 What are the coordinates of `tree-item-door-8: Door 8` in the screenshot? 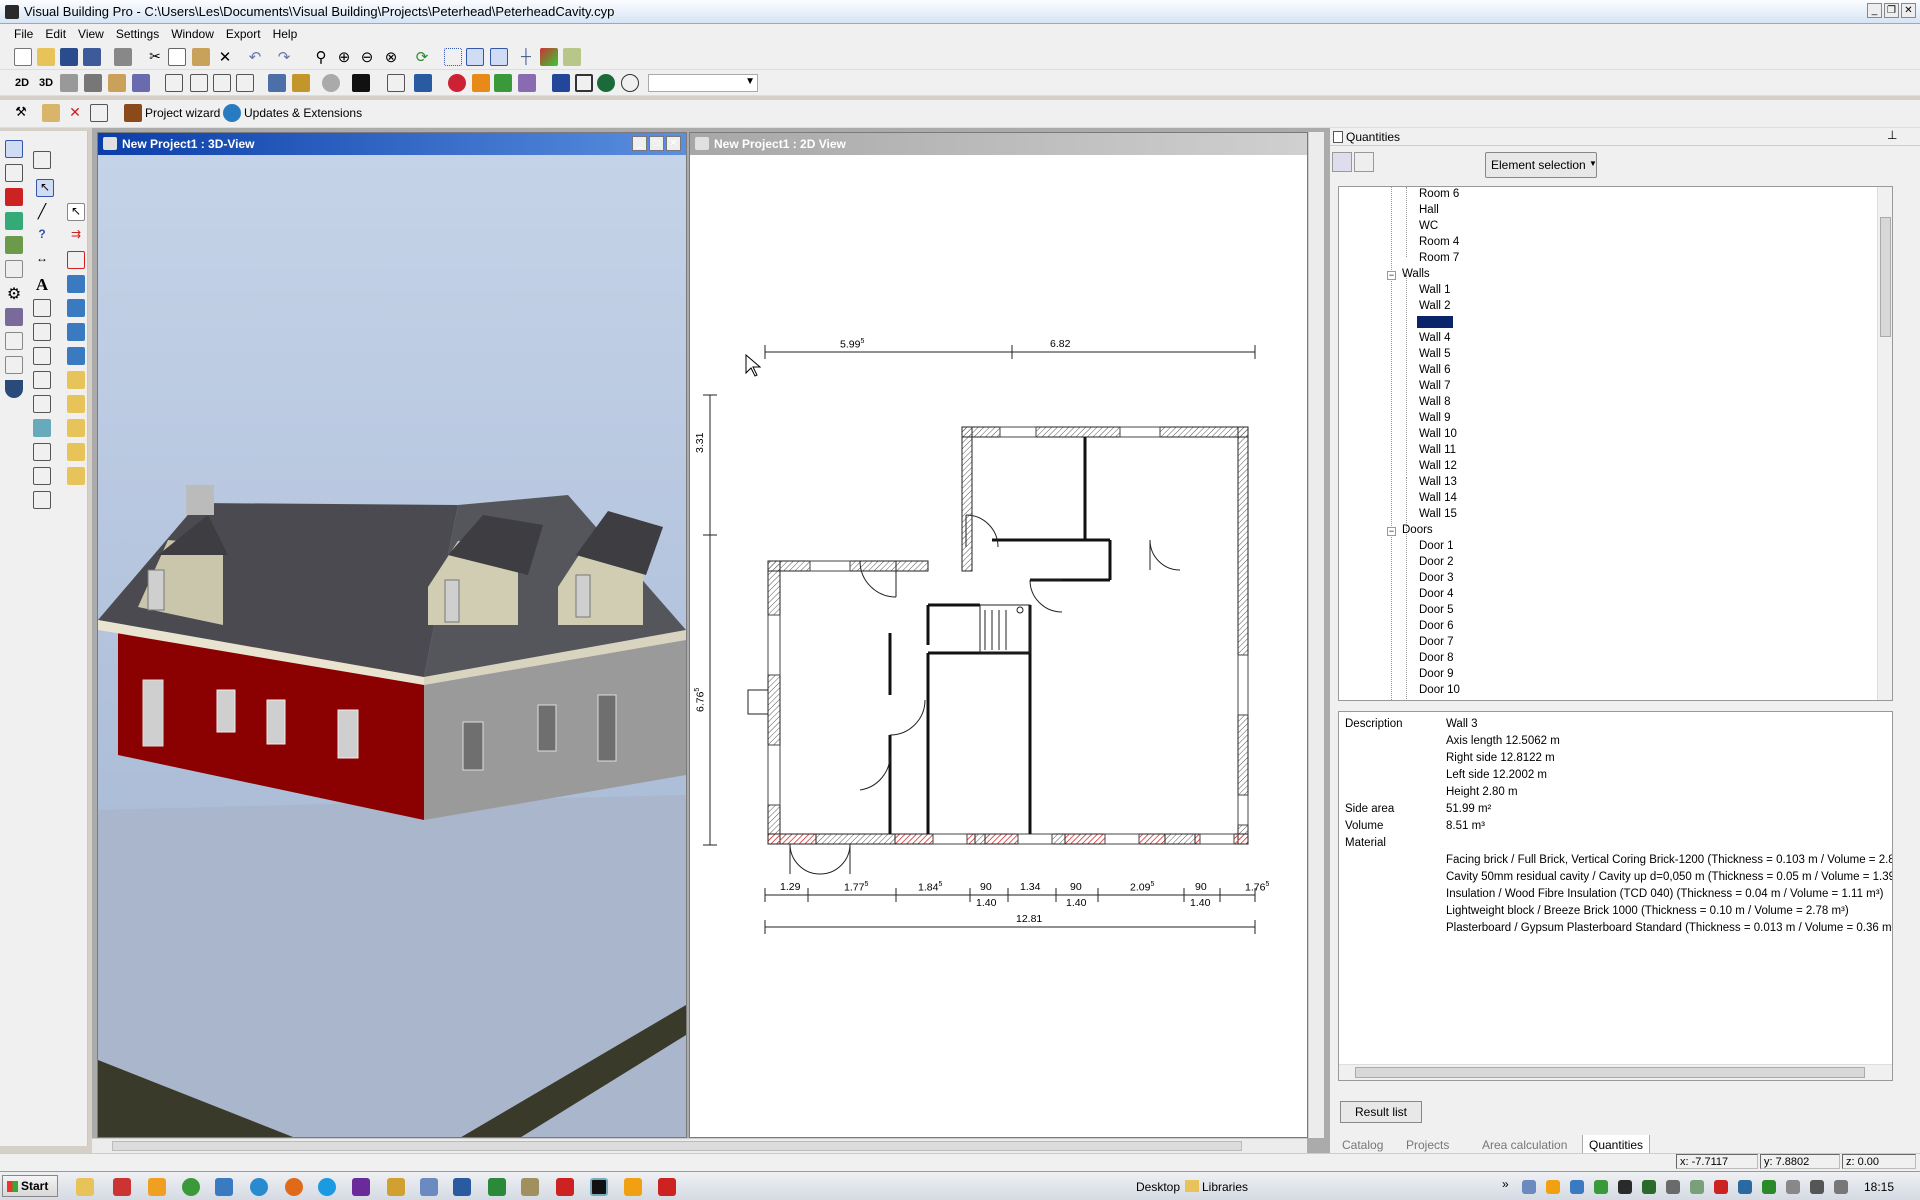 It's located at (1436, 658).